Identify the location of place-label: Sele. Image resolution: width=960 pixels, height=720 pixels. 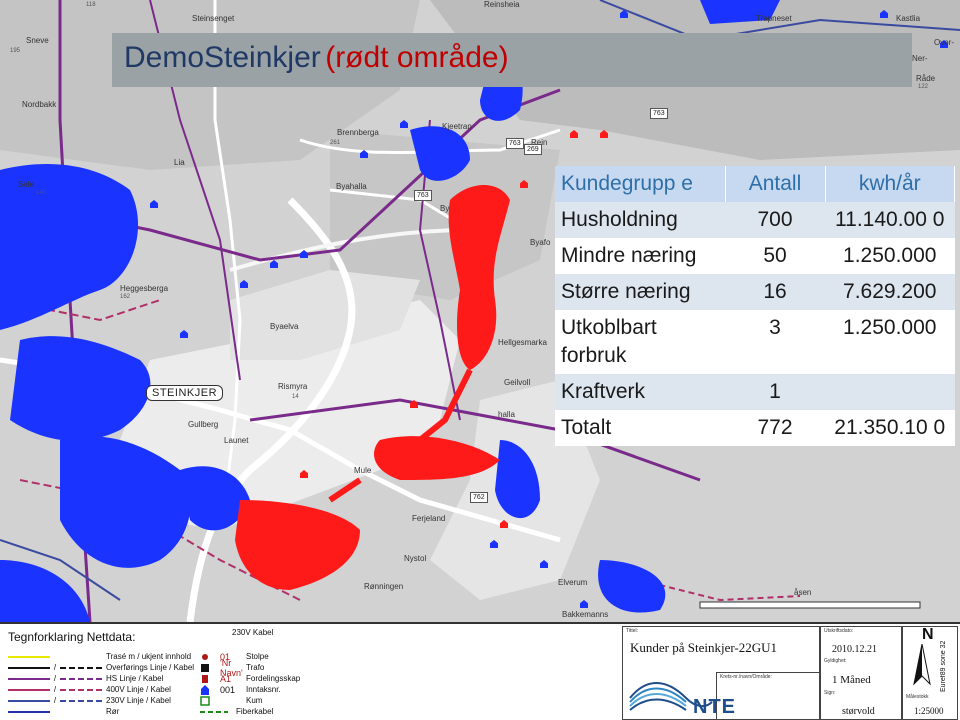
(26, 184).